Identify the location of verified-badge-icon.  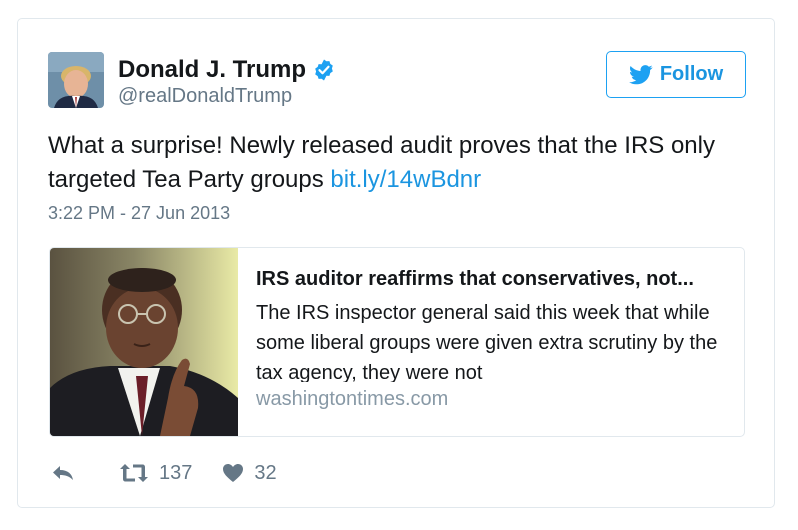
(324, 70).